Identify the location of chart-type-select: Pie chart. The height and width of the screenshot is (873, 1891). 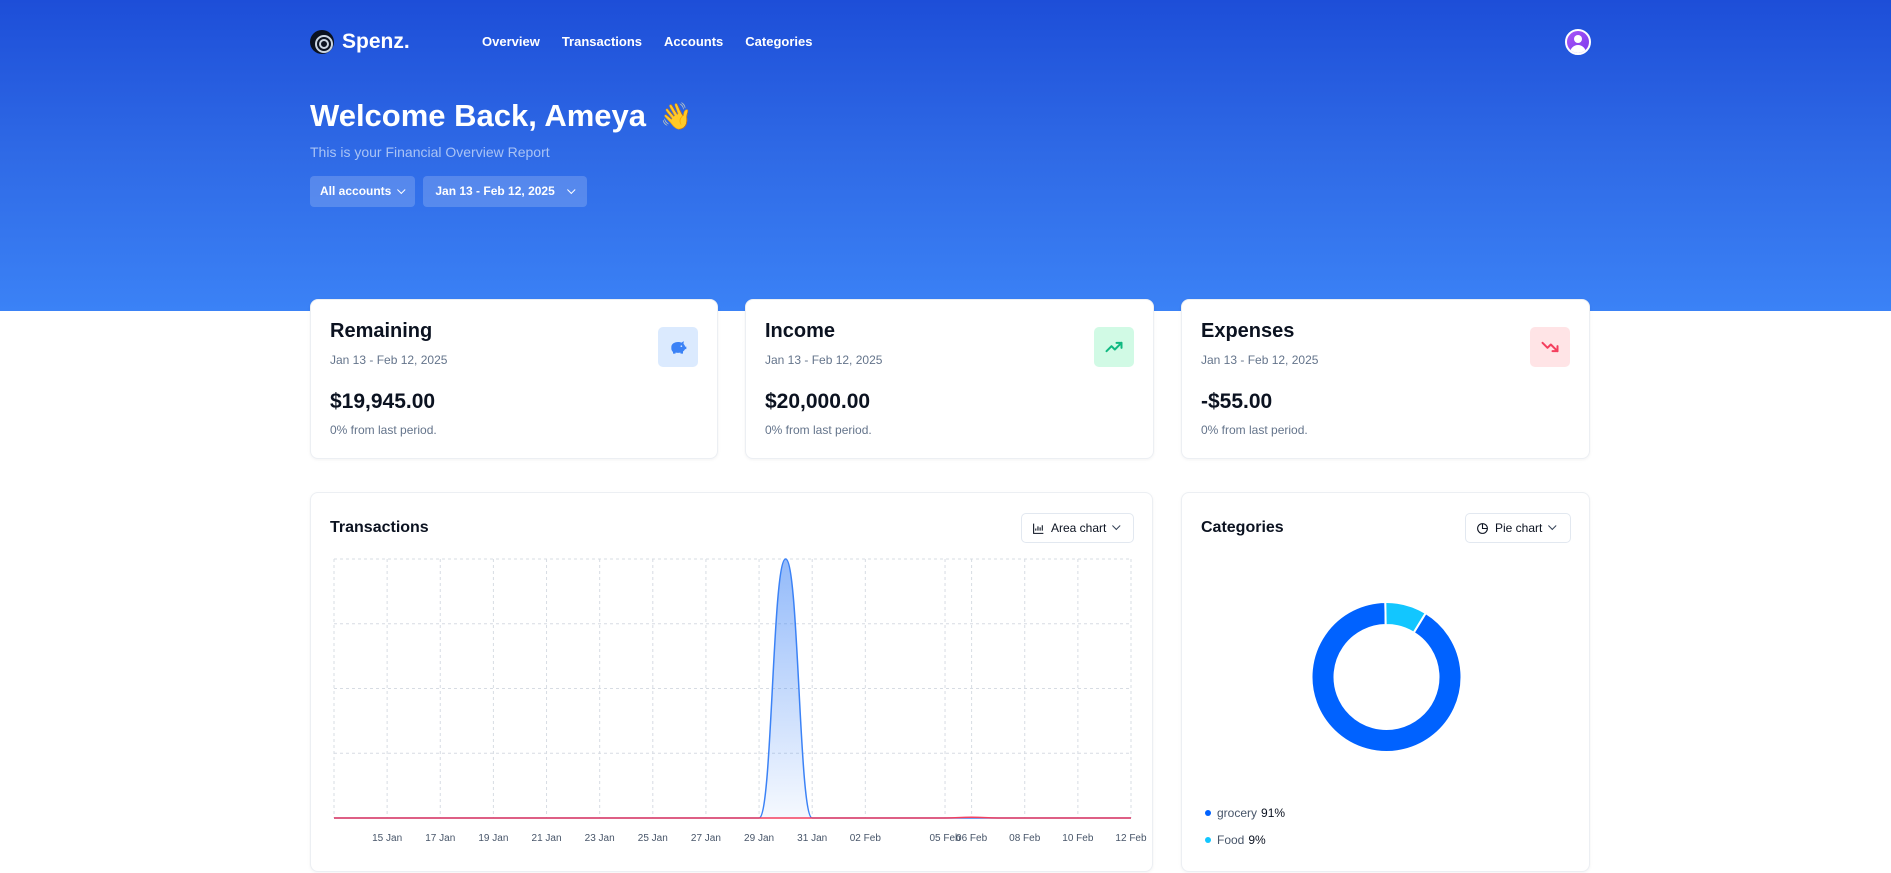
(1518, 528).